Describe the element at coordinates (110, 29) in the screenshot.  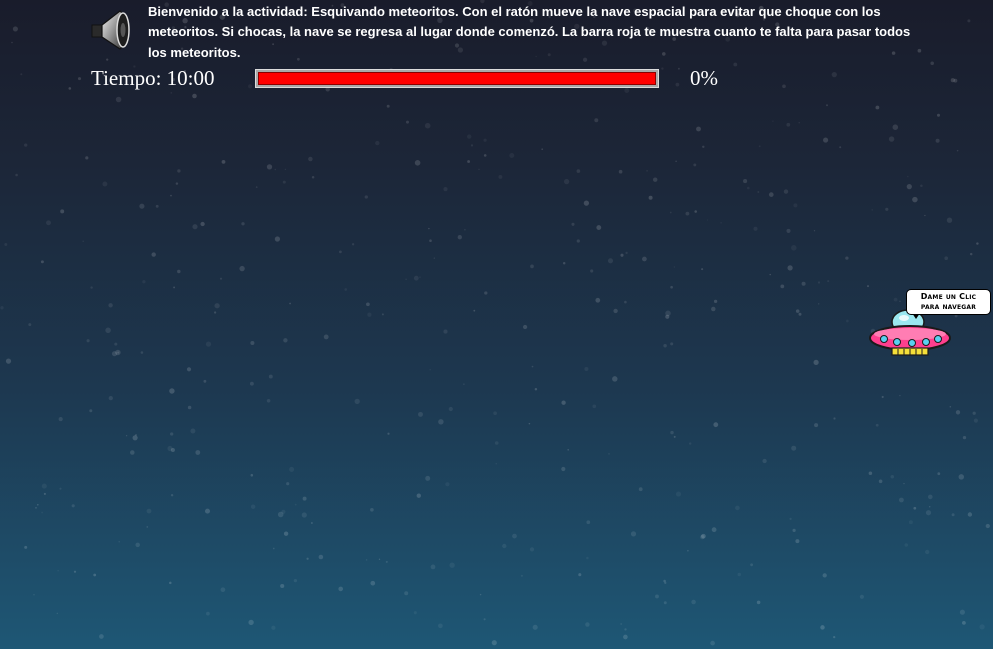
I see `speaker-icon` at that location.